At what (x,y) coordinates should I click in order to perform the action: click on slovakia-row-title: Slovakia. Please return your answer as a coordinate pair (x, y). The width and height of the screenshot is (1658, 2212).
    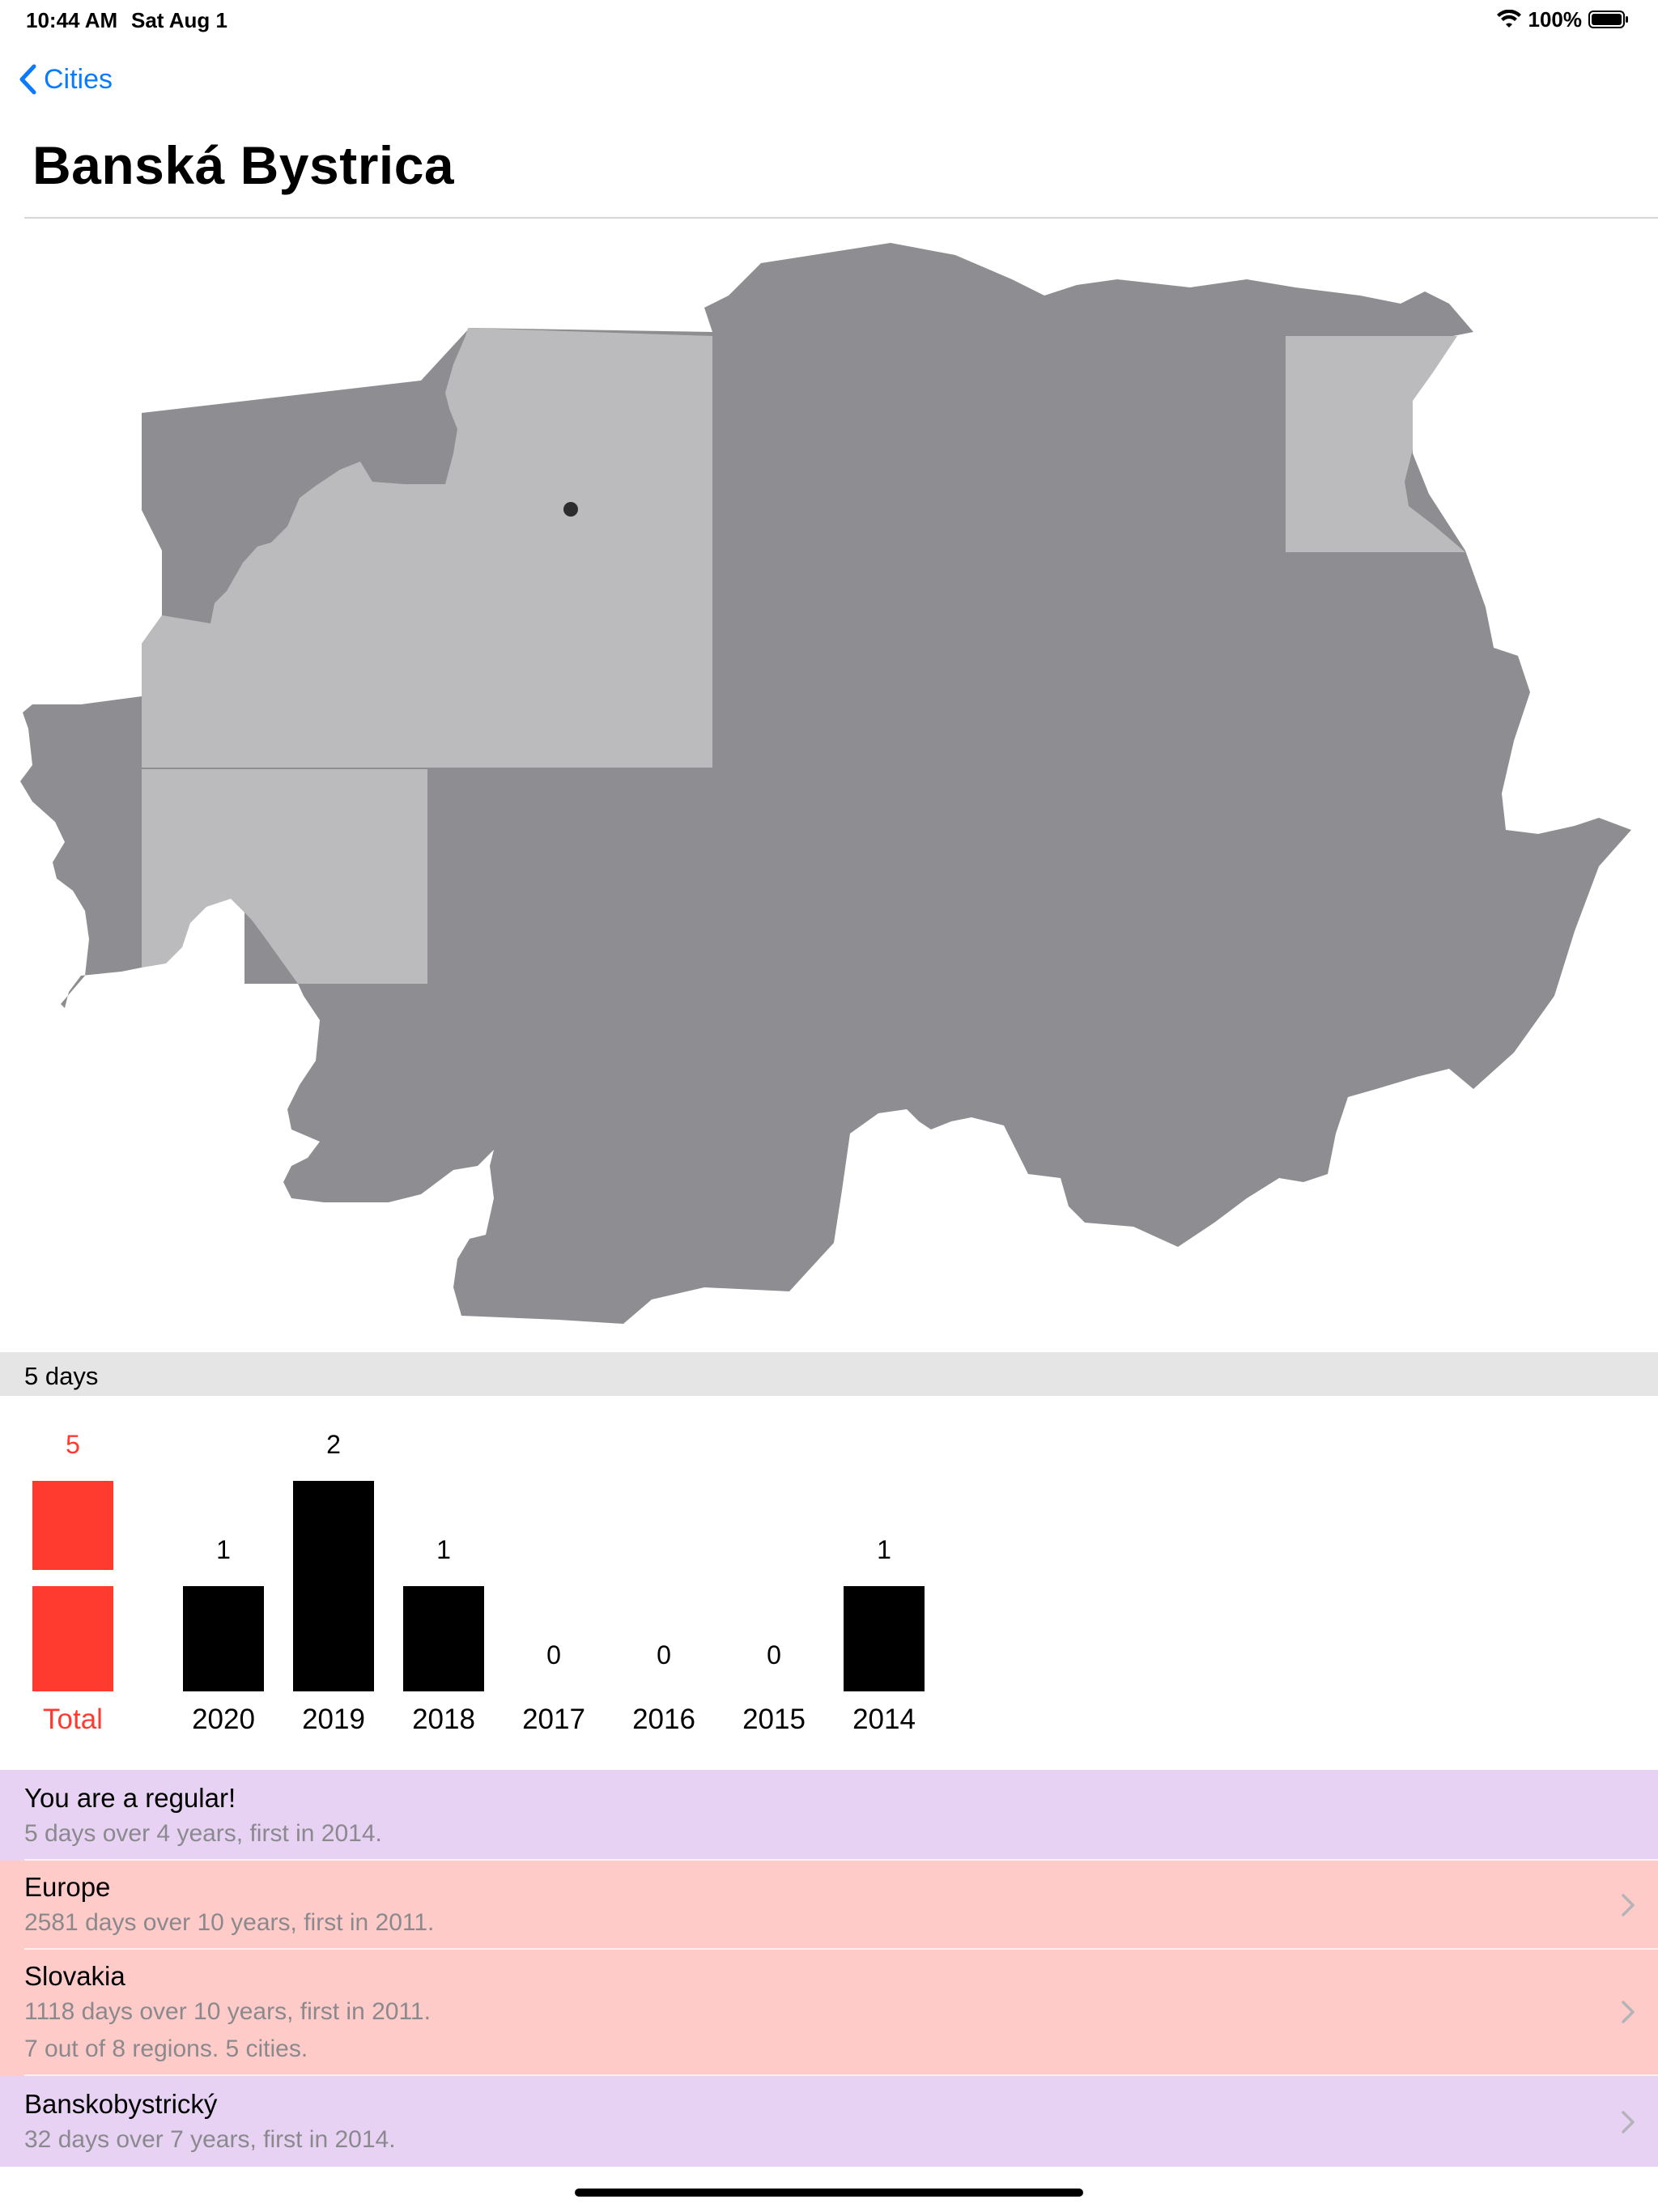
    Looking at the image, I should click on (74, 1976).